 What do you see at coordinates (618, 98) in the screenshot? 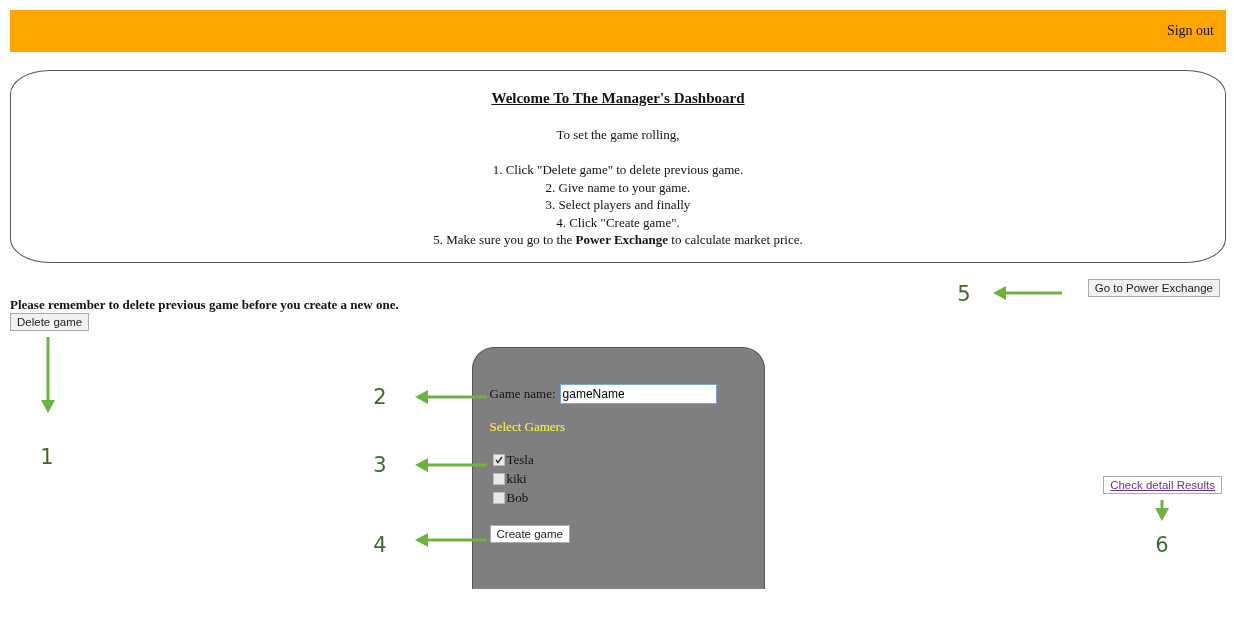
I see `welcome-title: Welcome To The Manager's Dashboard` at bounding box center [618, 98].